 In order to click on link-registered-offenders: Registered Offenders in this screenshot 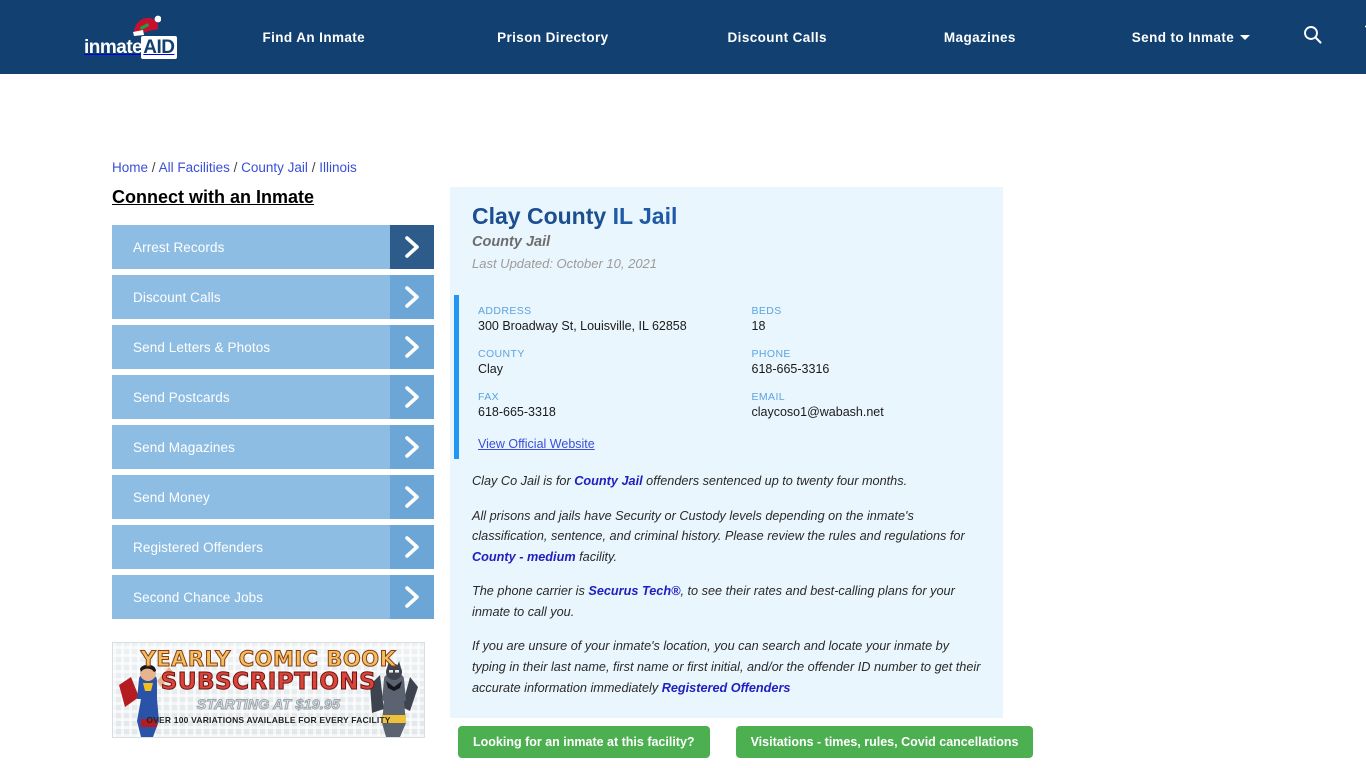, I will do `click(726, 688)`.